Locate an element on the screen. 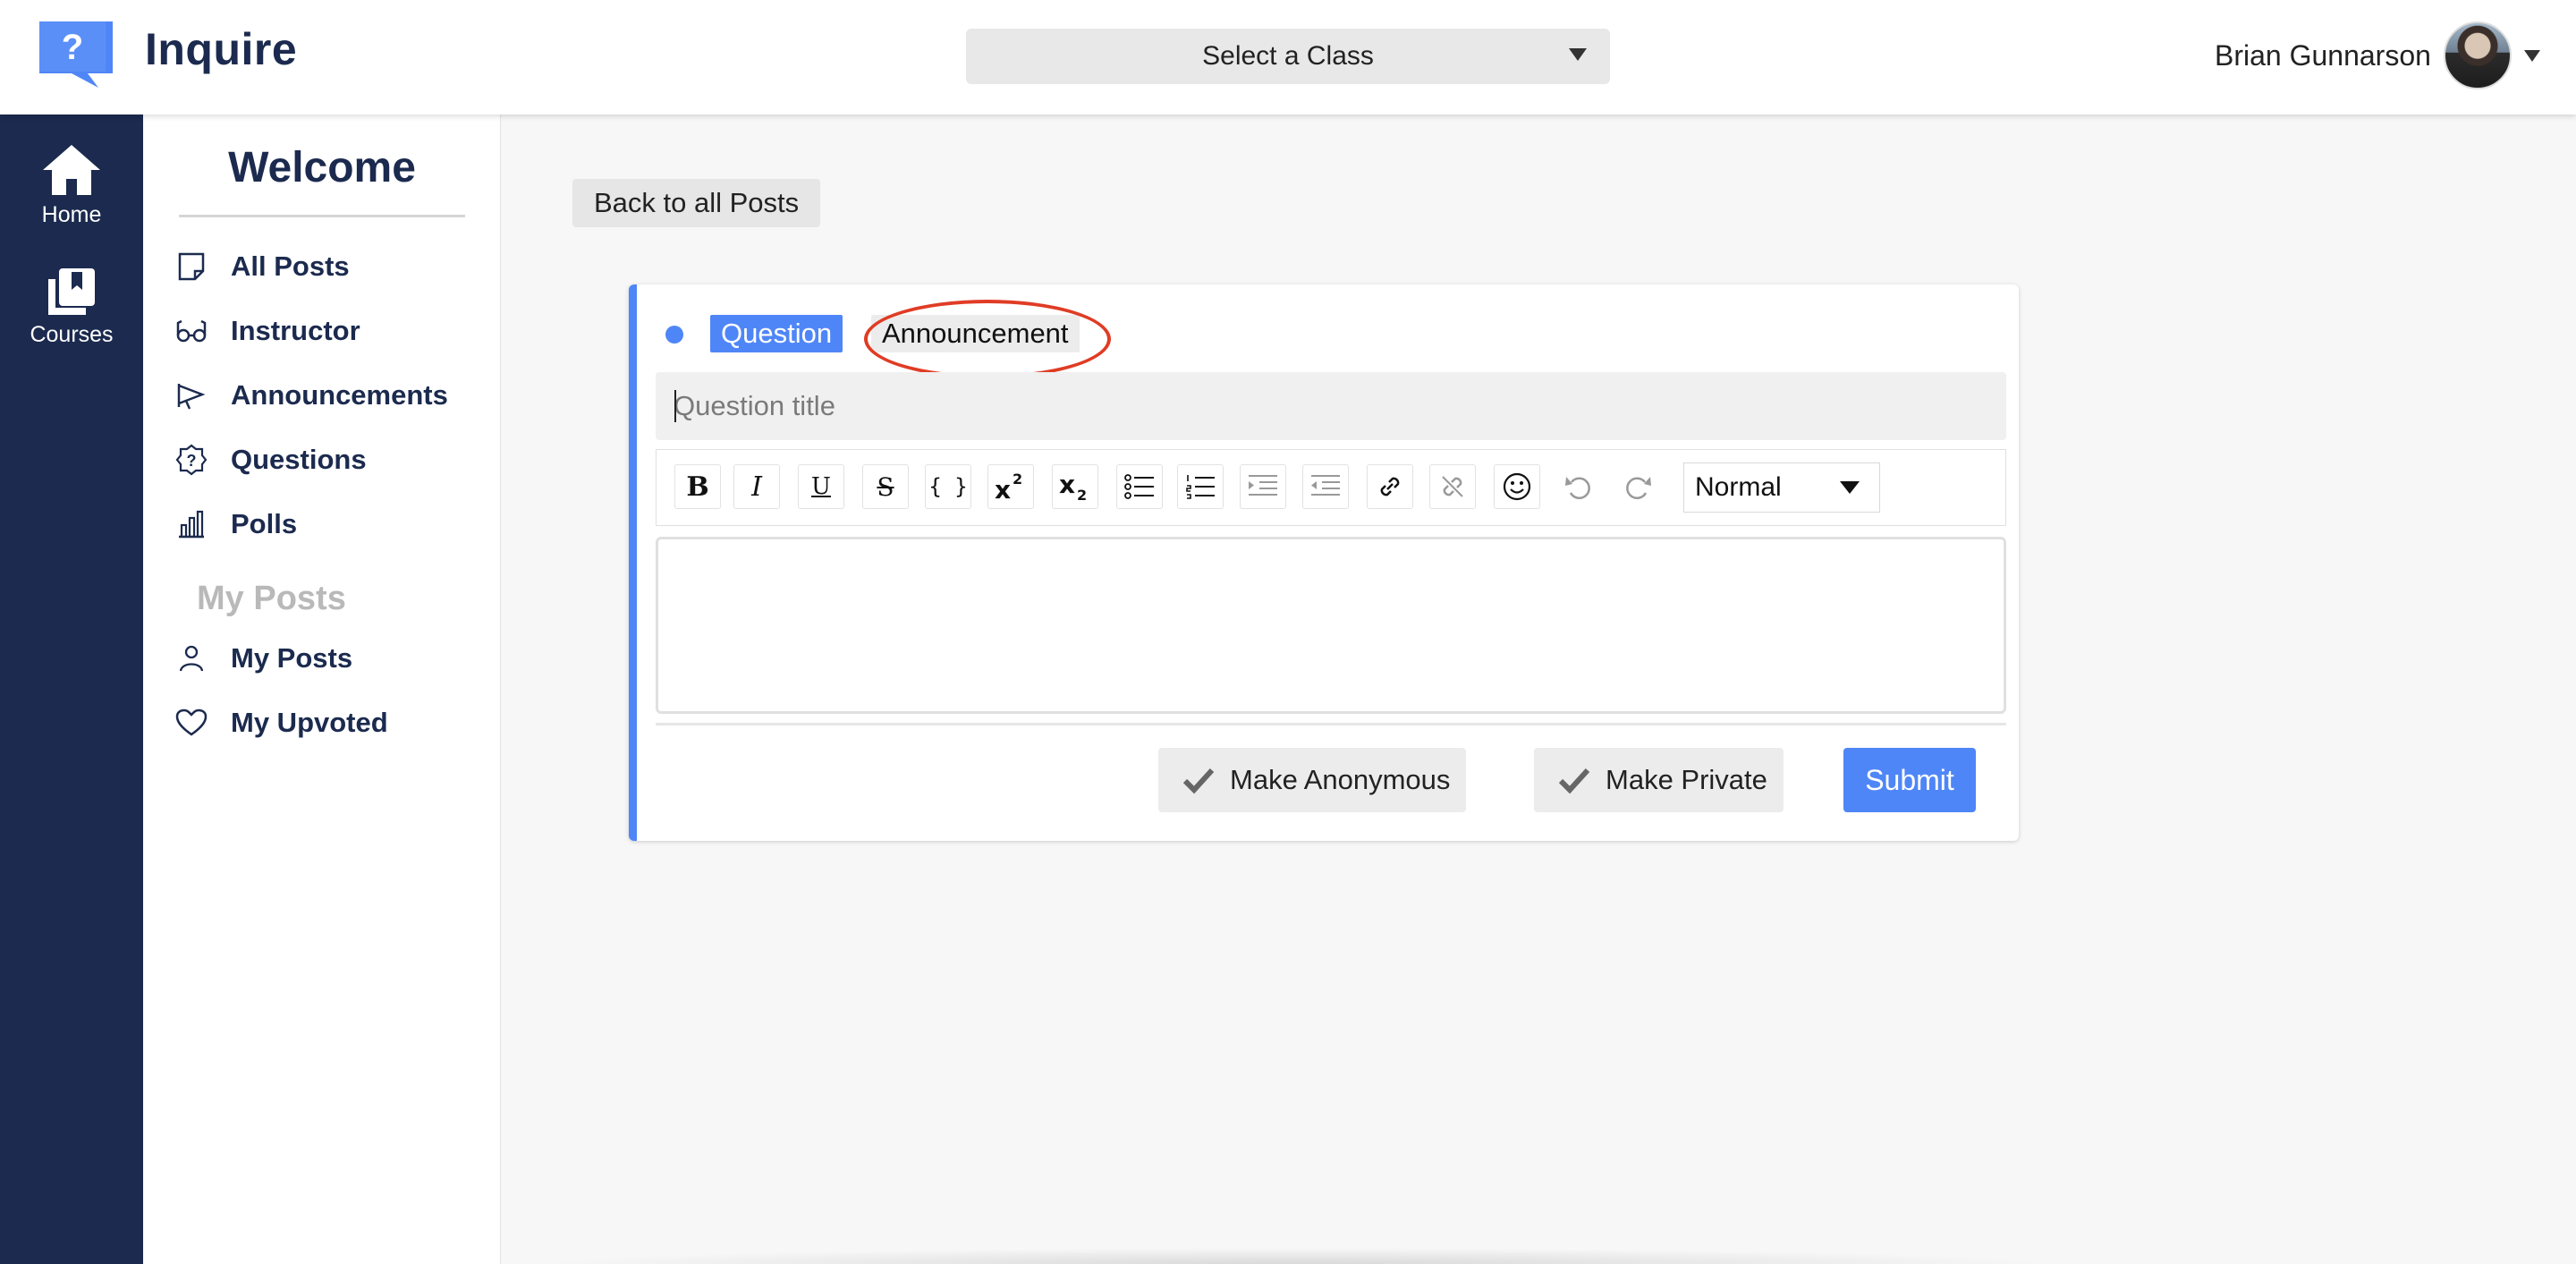  sidebar-item-label: Questions is located at coordinates (299, 459).